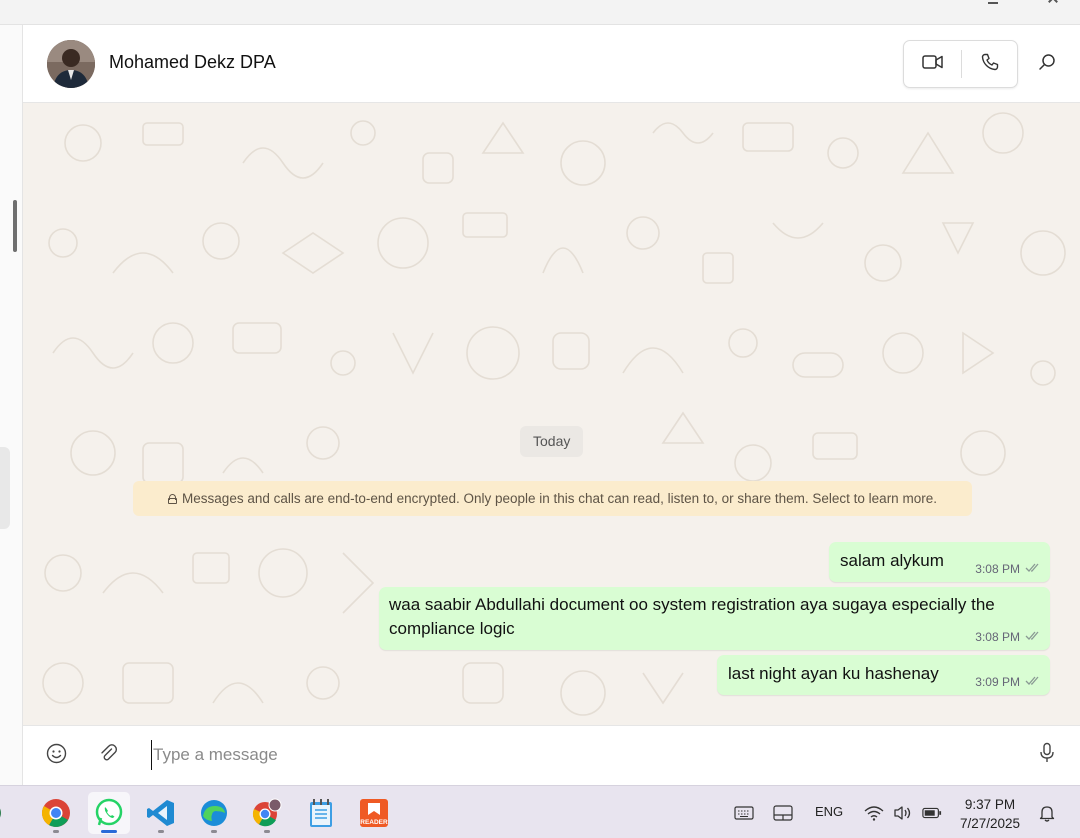 Image resolution: width=1080 pixels, height=838 pixels. What do you see at coordinates (5, 488) in the screenshot?
I see `panel-resize-handle` at bounding box center [5, 488].